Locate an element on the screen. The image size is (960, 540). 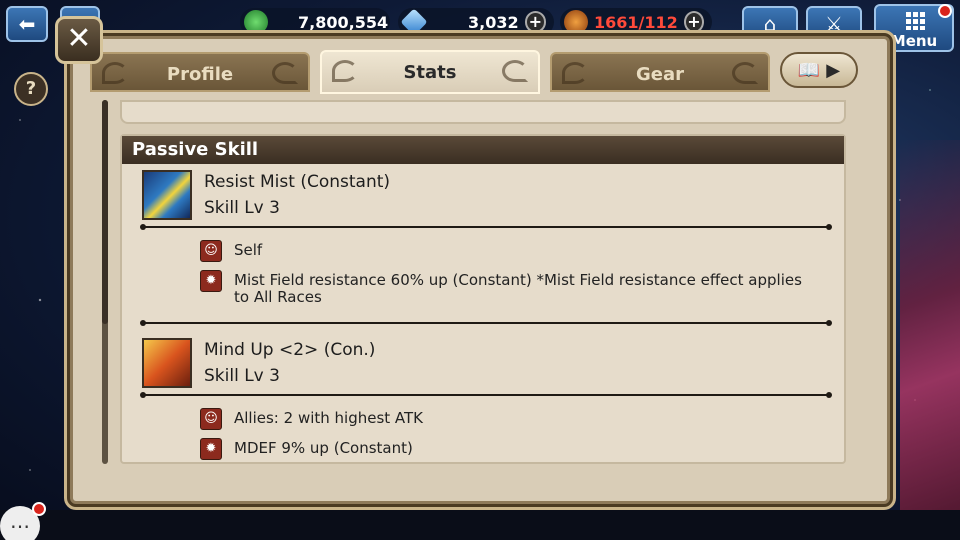
panel-tabs: Profile Stats Gear is located at coordinates (480, 72).